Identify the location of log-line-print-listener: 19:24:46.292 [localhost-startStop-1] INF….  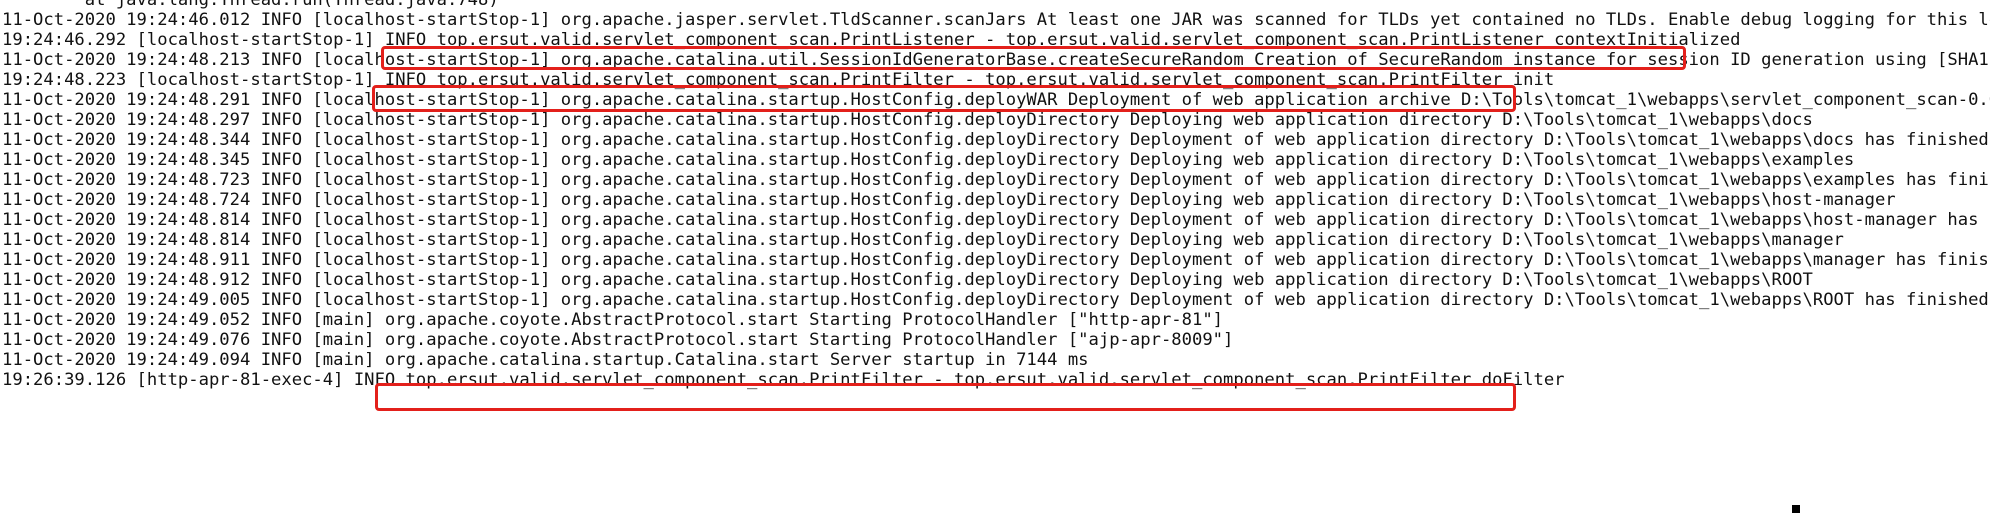
(871, 40).